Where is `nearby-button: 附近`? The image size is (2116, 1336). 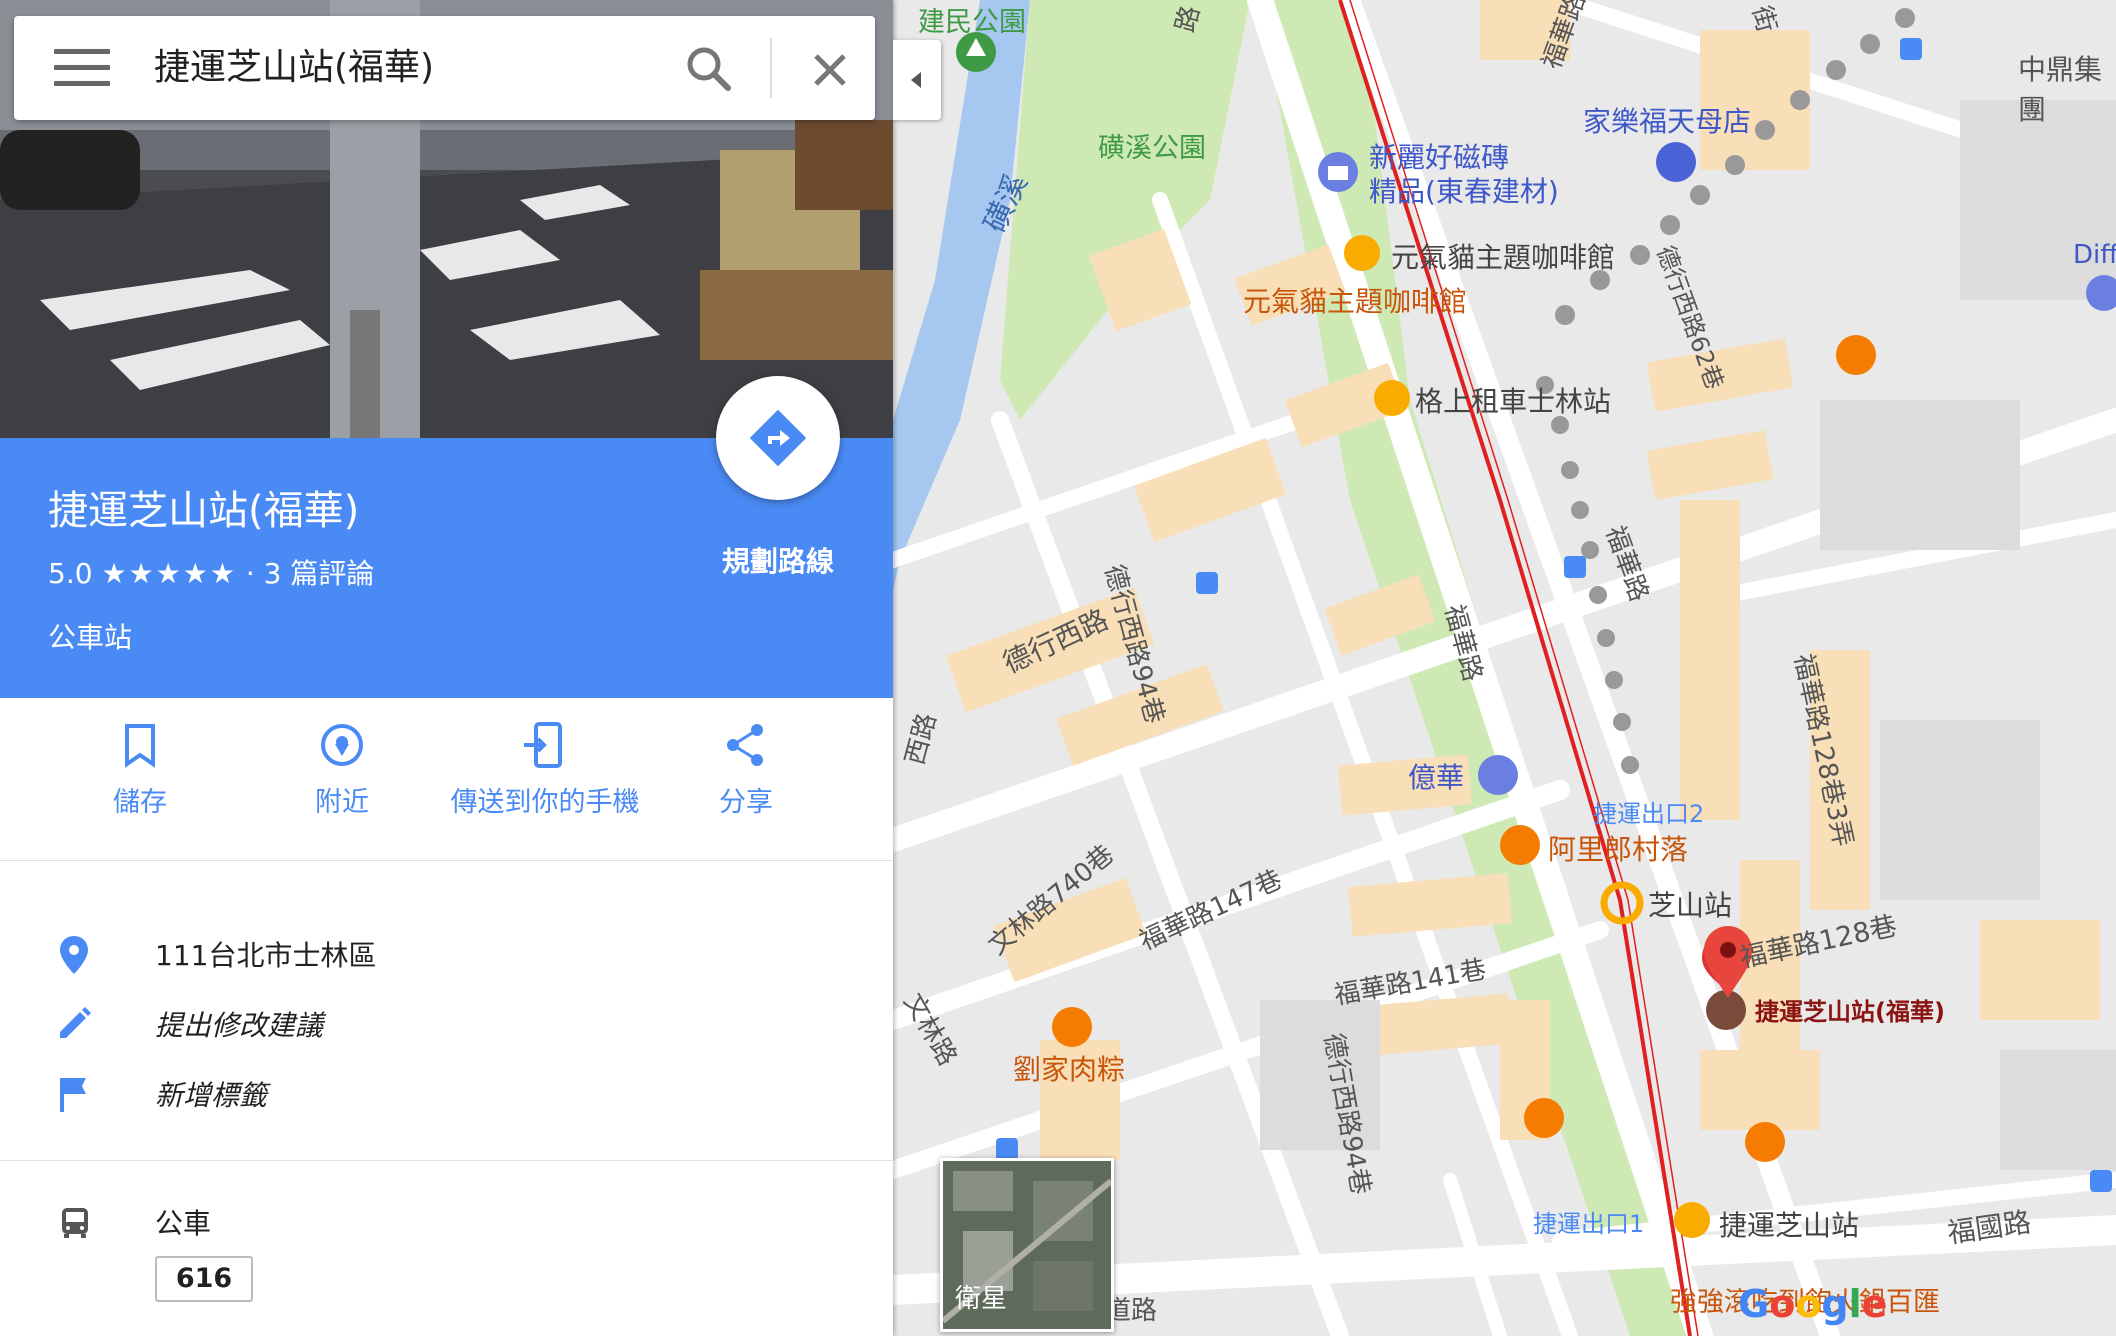 nearby-button: 附近 is located at coordinates (342, 769).